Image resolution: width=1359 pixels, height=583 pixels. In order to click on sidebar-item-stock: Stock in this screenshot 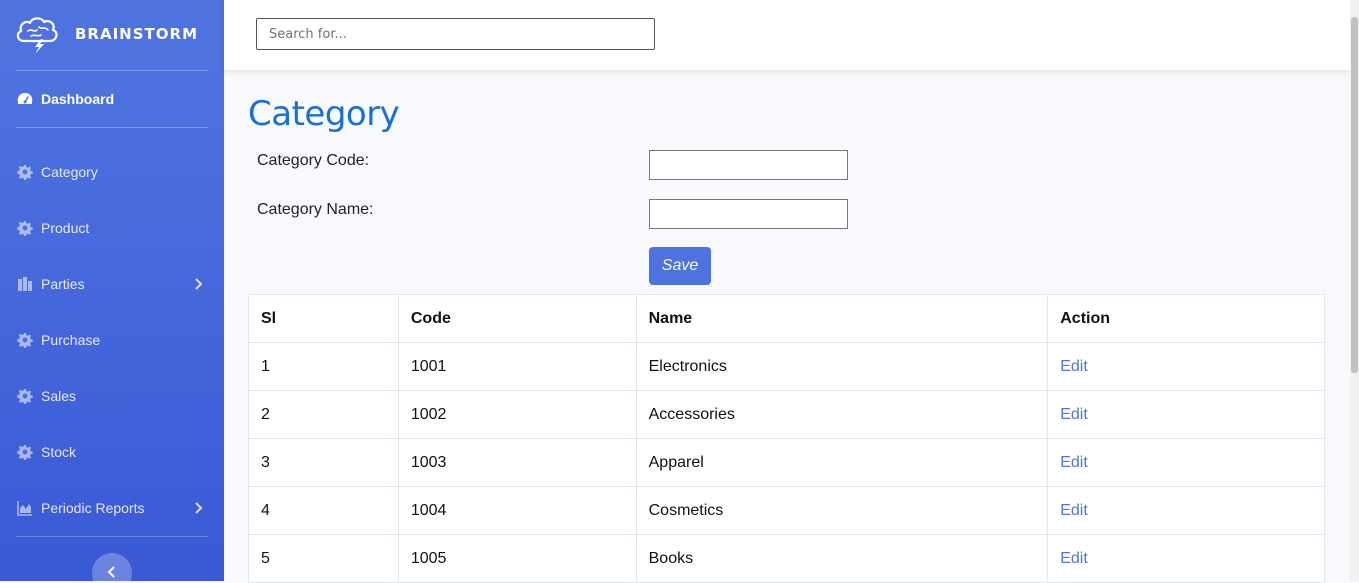, I will do `click(112, 452)`.